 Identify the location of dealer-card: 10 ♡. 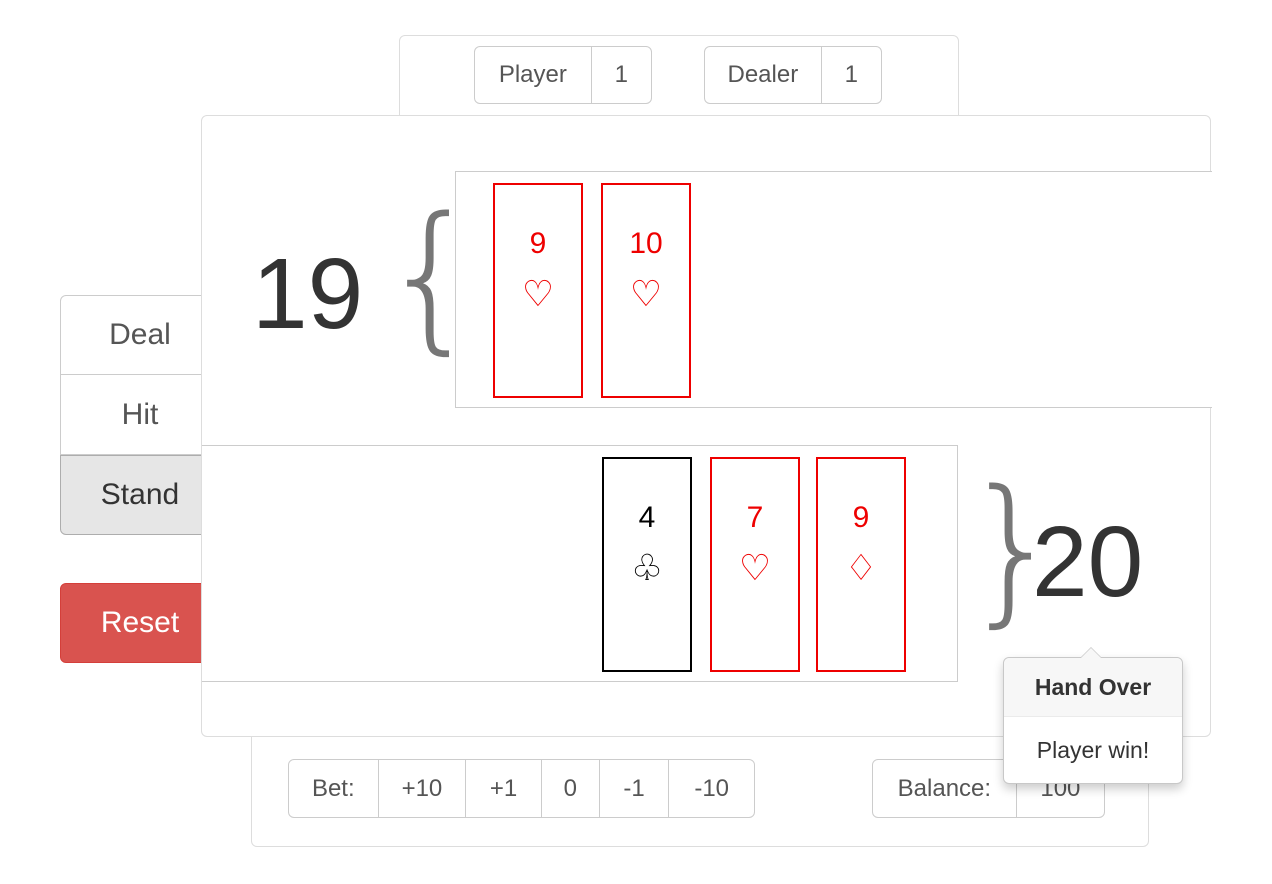
(646, 290).